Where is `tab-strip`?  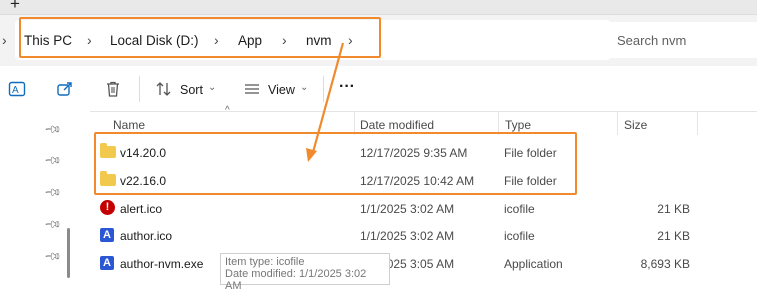
tab-strip is located at coordinates (378, 7).